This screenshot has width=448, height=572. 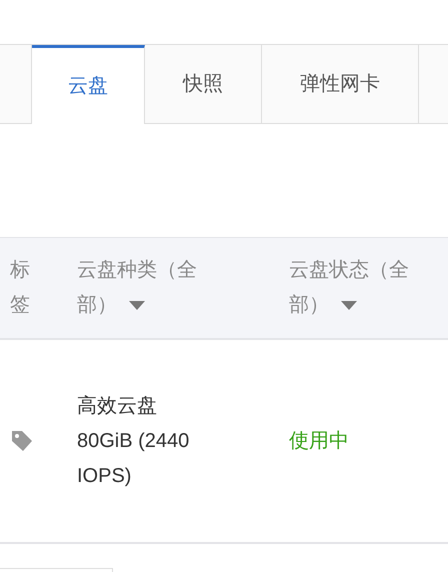 What do you see at coordinates (319, 441) in the screenshot?
I see `status-text: 使用中` at bounding box center [319, 441].